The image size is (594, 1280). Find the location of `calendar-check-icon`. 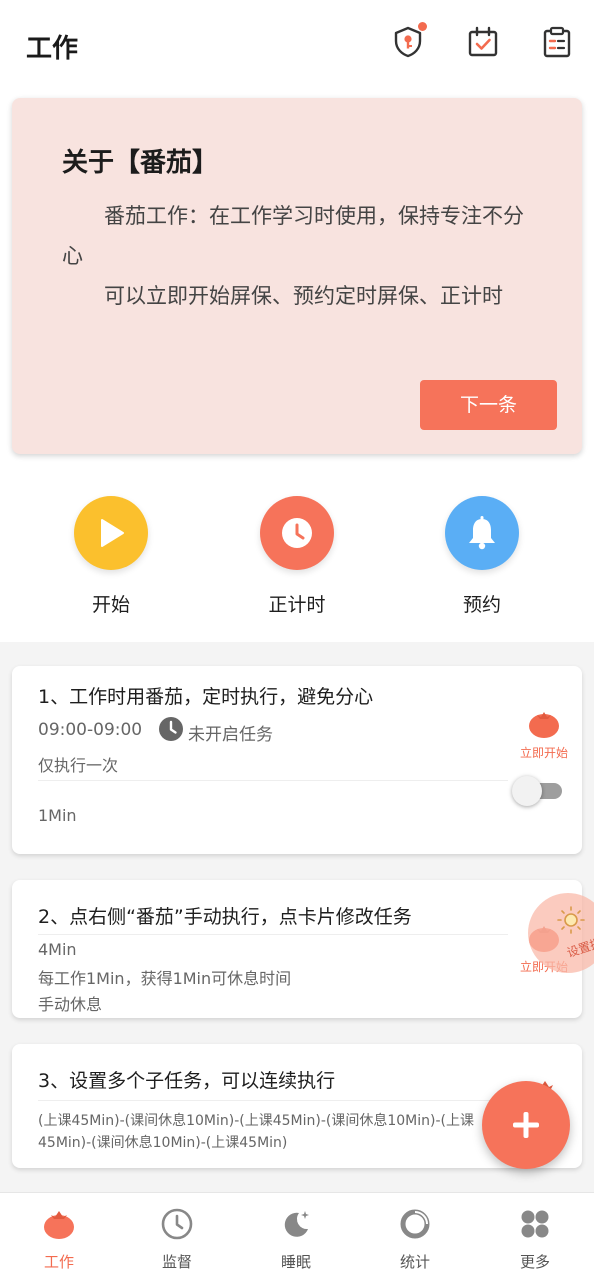

calendar-check-icon is located at coordinates (483, 42).